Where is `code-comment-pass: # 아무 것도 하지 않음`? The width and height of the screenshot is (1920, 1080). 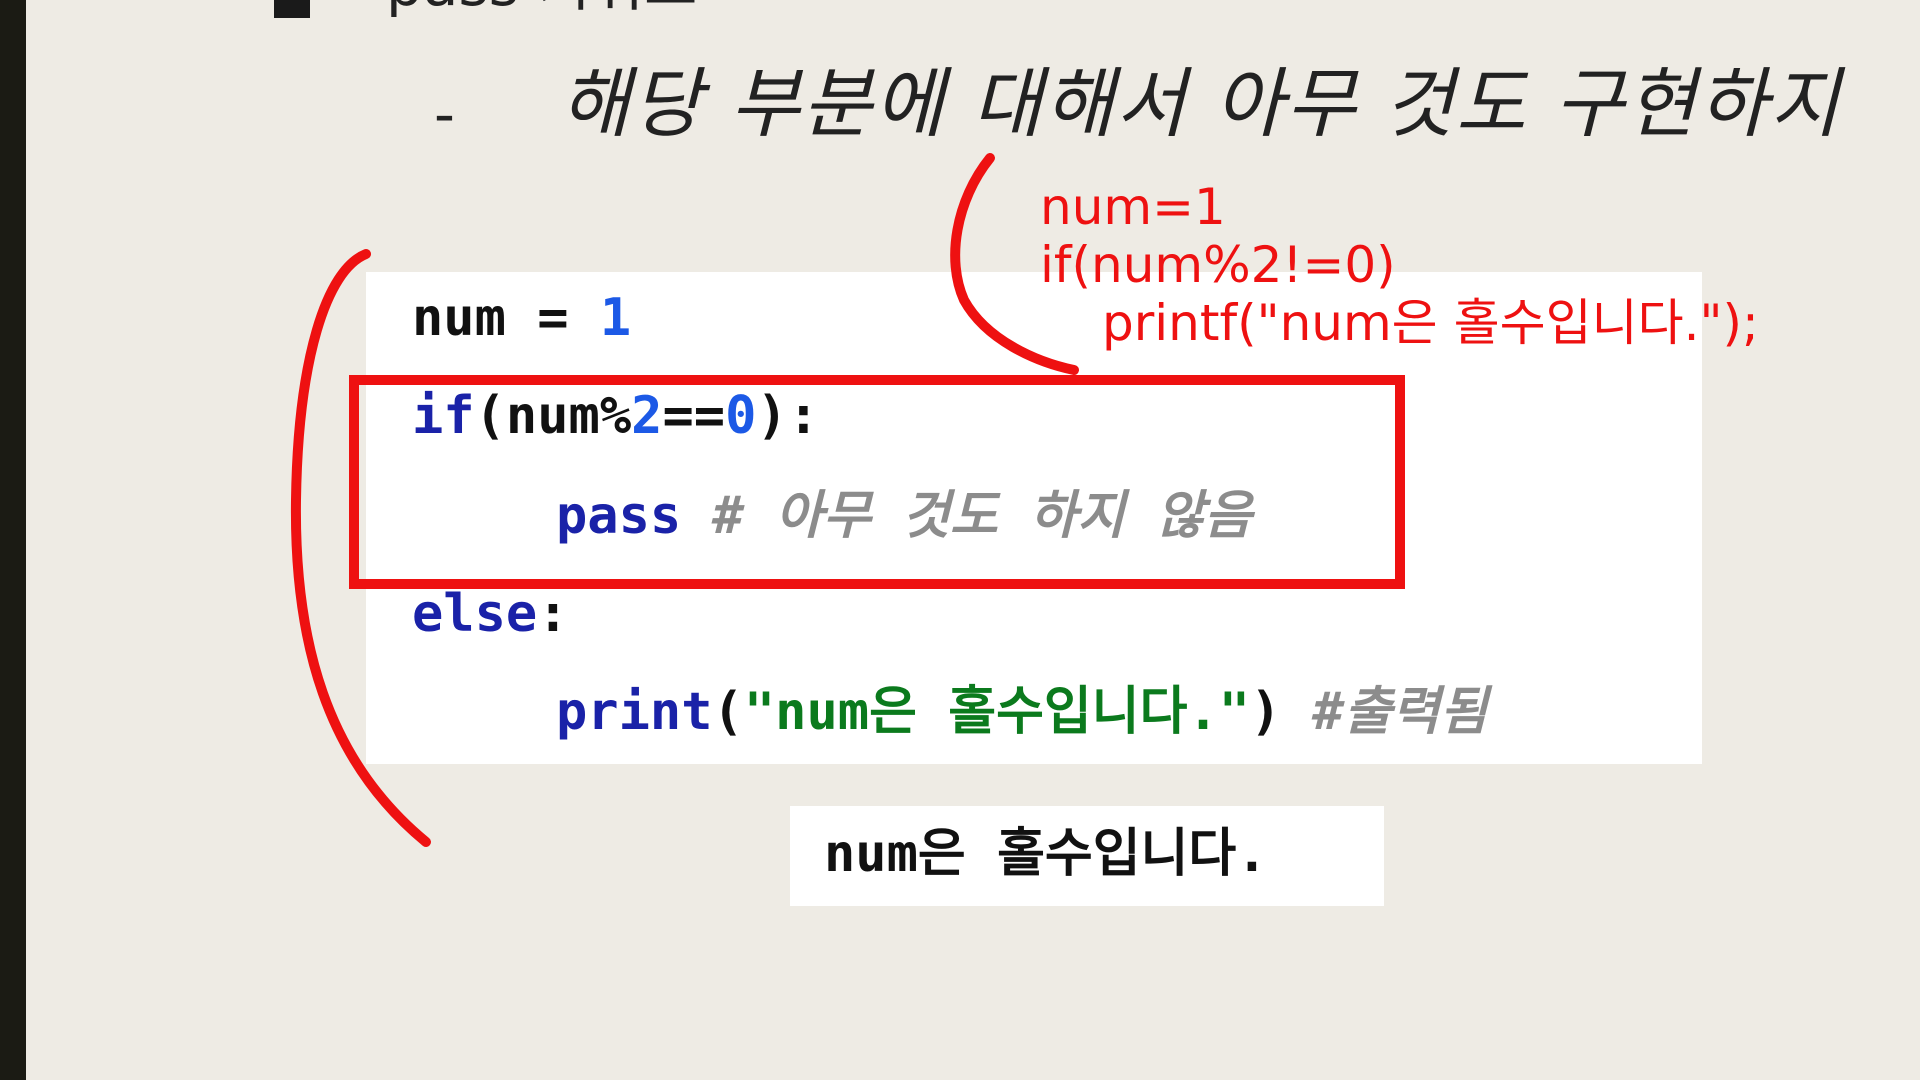 code-comment-pass: # 아무 것도 하지 않음 is located at coordinates (966, 516).